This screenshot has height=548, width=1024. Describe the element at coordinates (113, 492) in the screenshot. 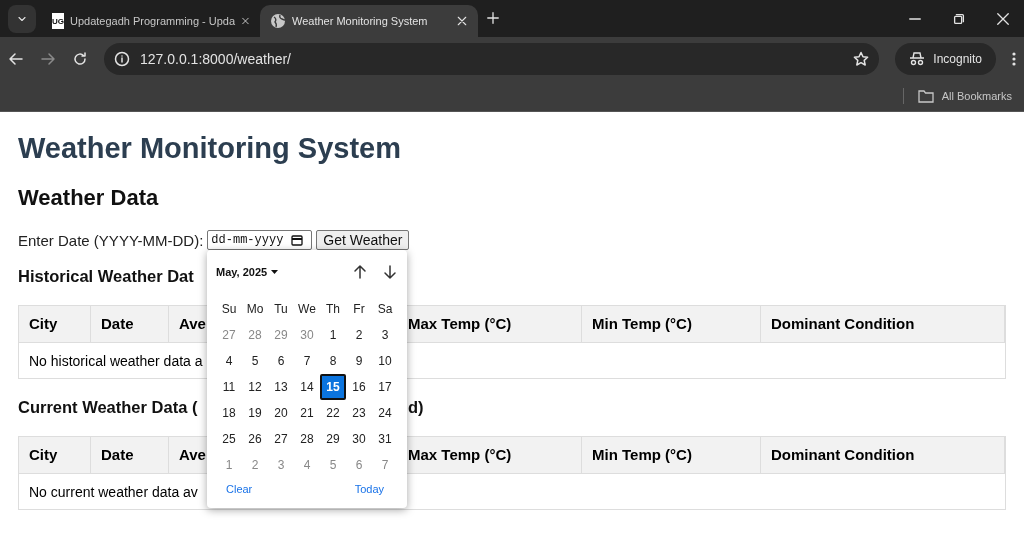

I see `empty-message: No current weather data av` at that location.